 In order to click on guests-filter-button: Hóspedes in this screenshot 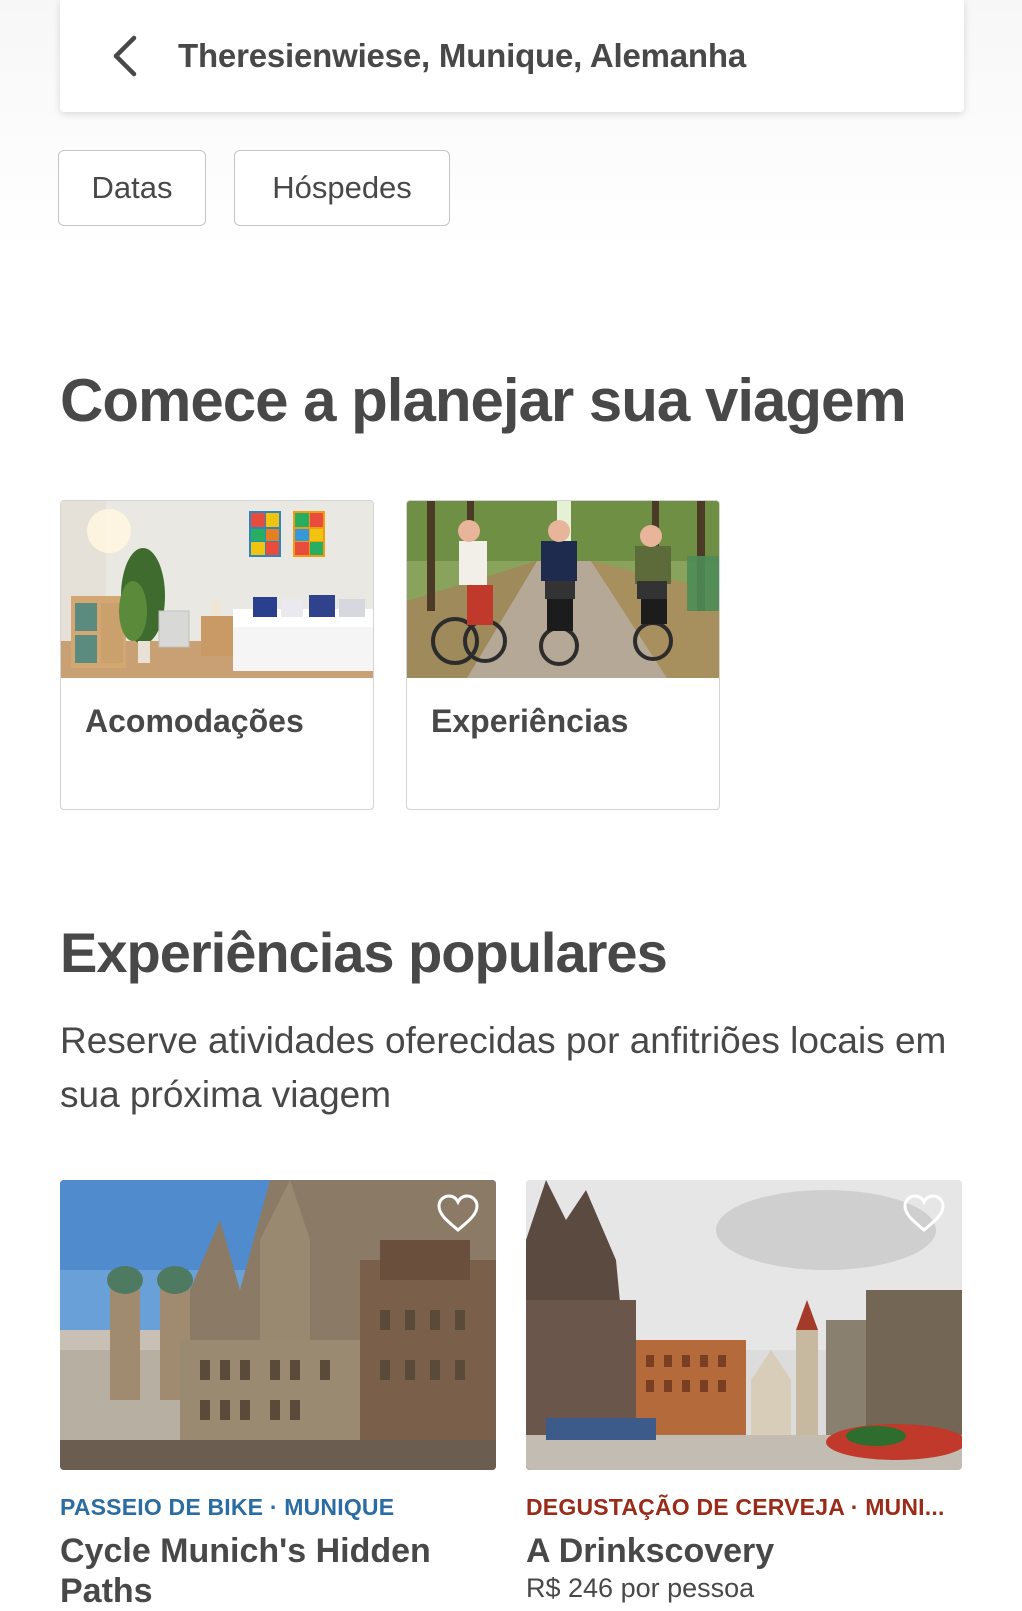, I will do `click(342, 188)`.